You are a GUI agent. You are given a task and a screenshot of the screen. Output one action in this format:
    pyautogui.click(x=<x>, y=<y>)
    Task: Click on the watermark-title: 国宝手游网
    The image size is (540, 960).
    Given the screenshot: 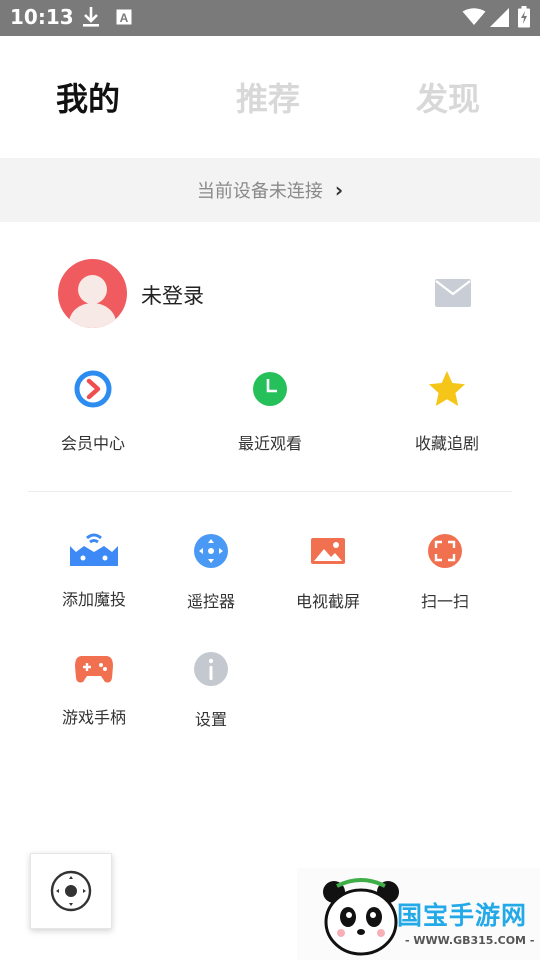 What is the action you would take?
    pyautogui.click(x=462, y=915)
    